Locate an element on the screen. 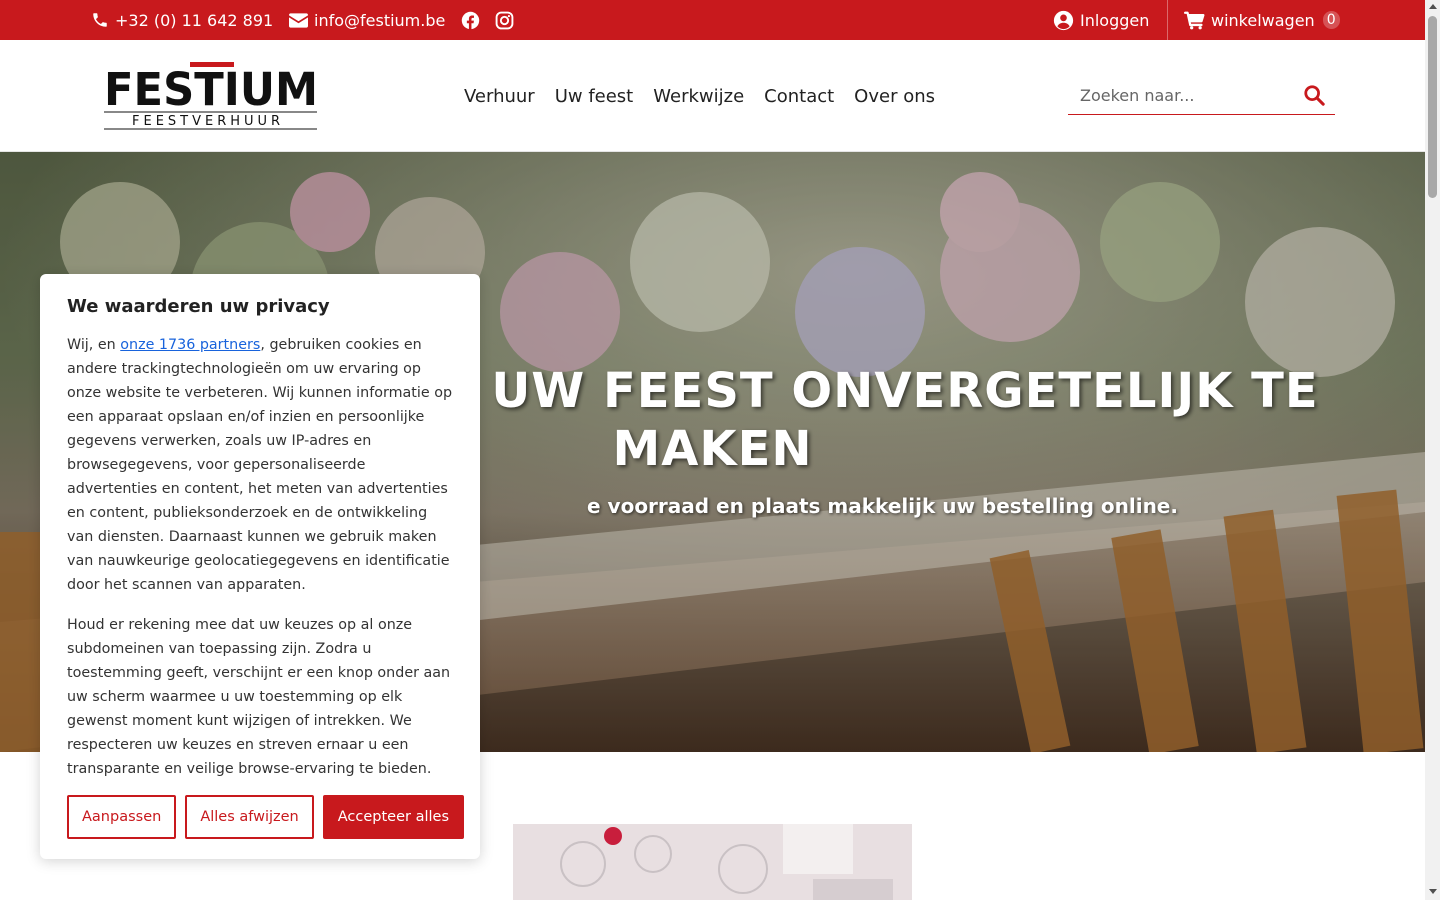  cookie-buttons: Aanpassen Alles afwijzen Accepteer alles is located at coordinates (265, 817).